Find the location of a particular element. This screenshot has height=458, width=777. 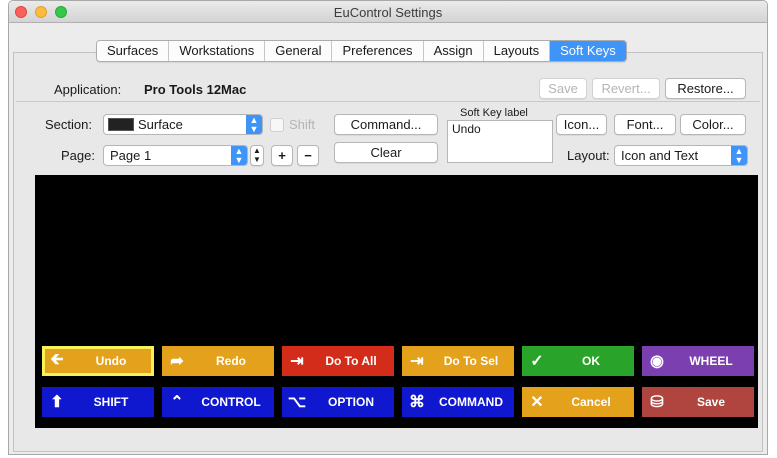

x-cancel-icon: ✕ is located at coordinates (537, 402).